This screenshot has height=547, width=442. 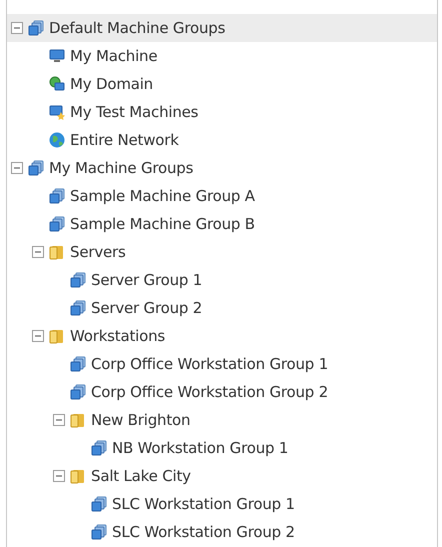 I want to click on tree-item: My Domain, so click(x=222, y=84).